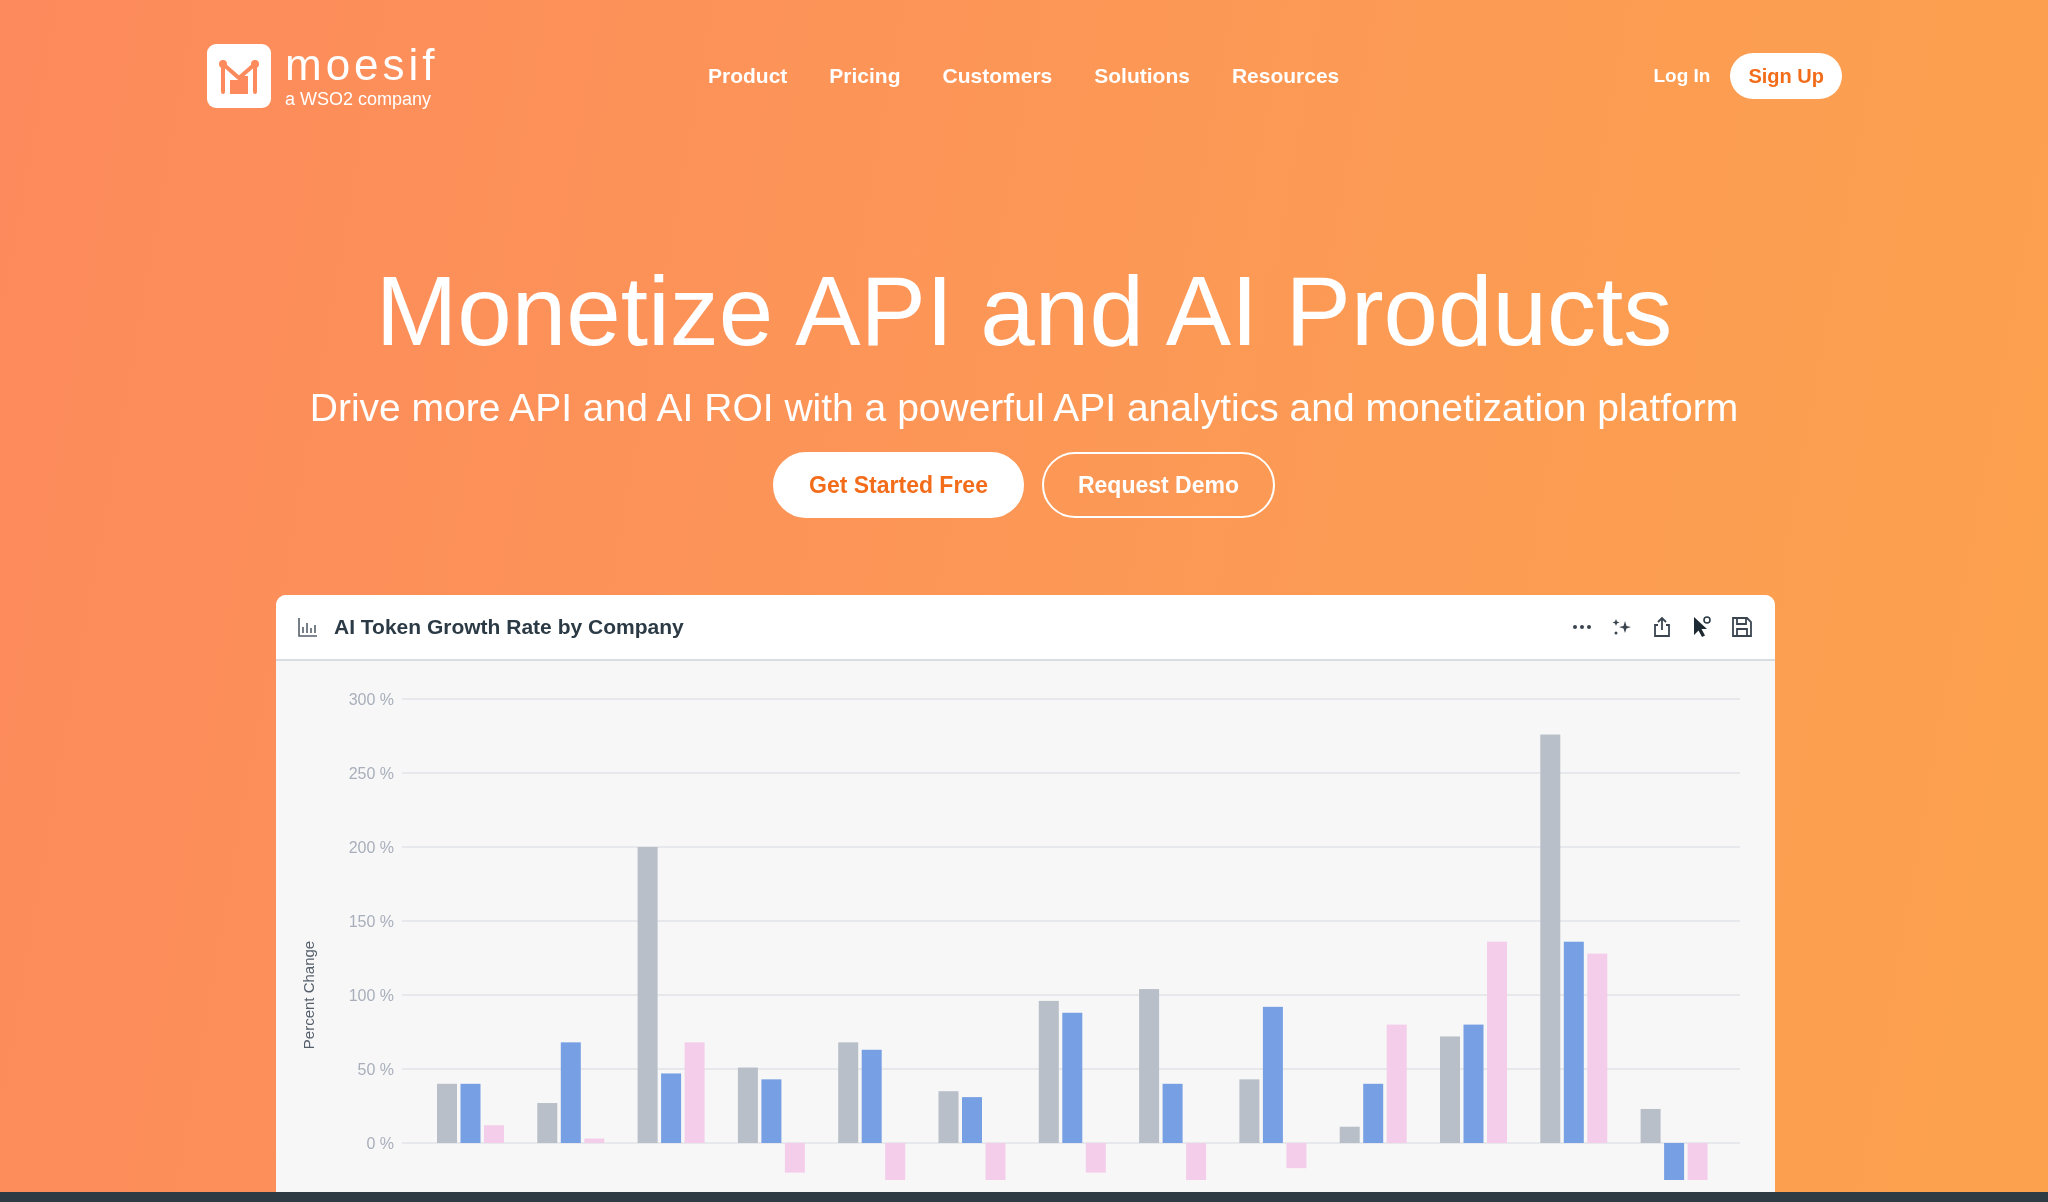  What do you see at coordinates (1662, 627) in the screenshot?
I see `share-icon` at bounding box center [1662, 627].